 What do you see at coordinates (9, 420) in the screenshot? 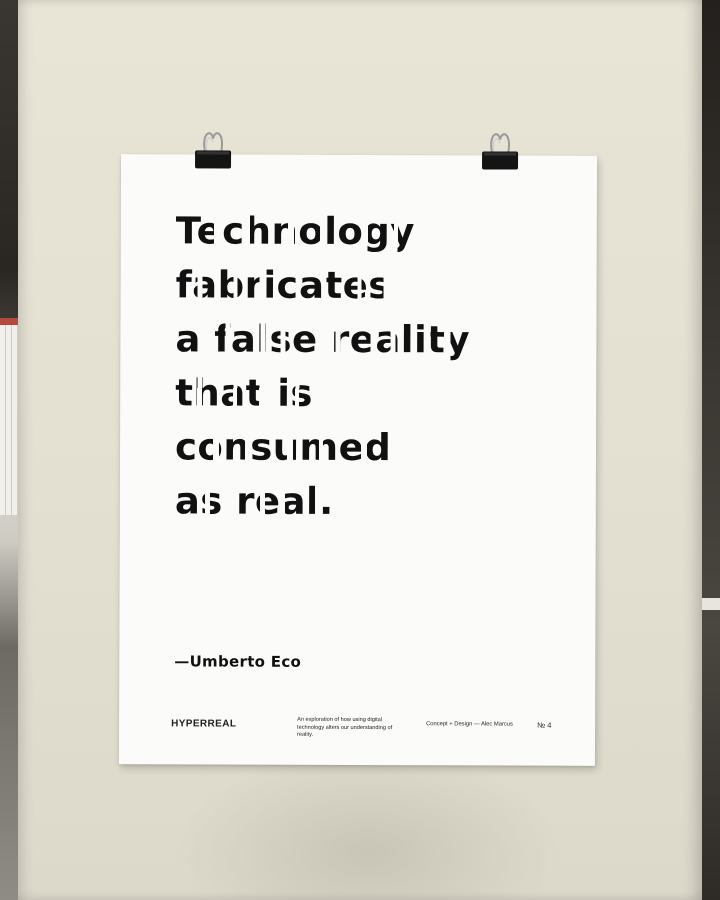
I see `background-window` at bounding box center [9, 420].